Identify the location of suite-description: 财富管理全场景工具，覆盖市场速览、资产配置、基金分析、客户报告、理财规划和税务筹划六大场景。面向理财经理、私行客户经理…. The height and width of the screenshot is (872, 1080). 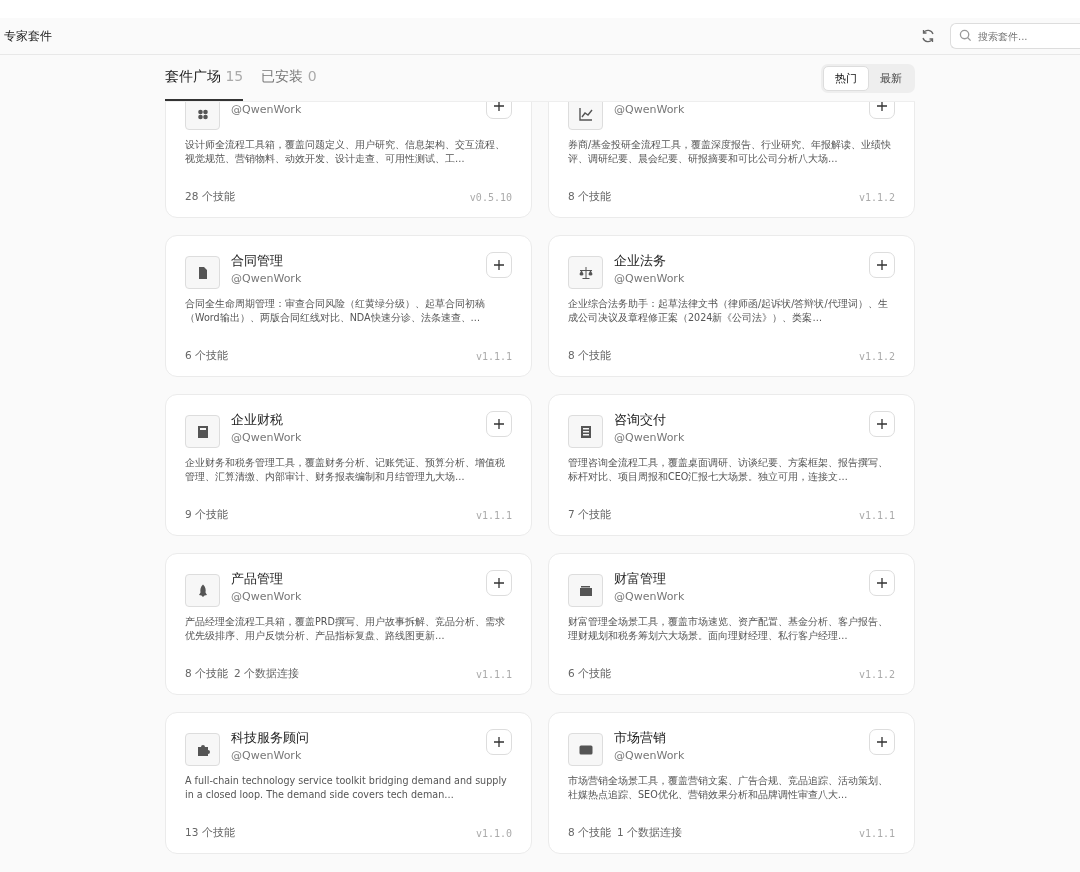
(728, 629).